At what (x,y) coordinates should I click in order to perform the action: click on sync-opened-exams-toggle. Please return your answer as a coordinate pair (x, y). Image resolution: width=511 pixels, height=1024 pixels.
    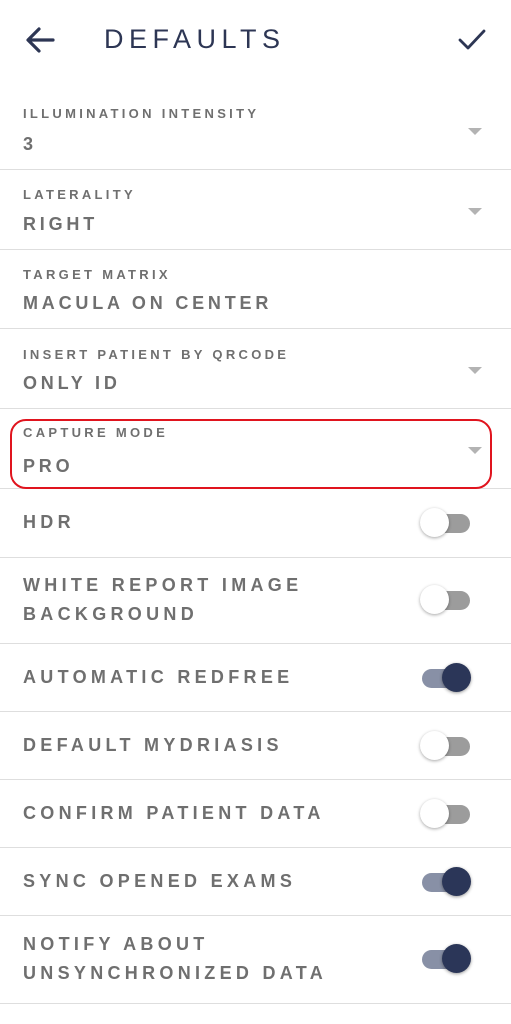
    Looking at the image, I should click on (445, 882).